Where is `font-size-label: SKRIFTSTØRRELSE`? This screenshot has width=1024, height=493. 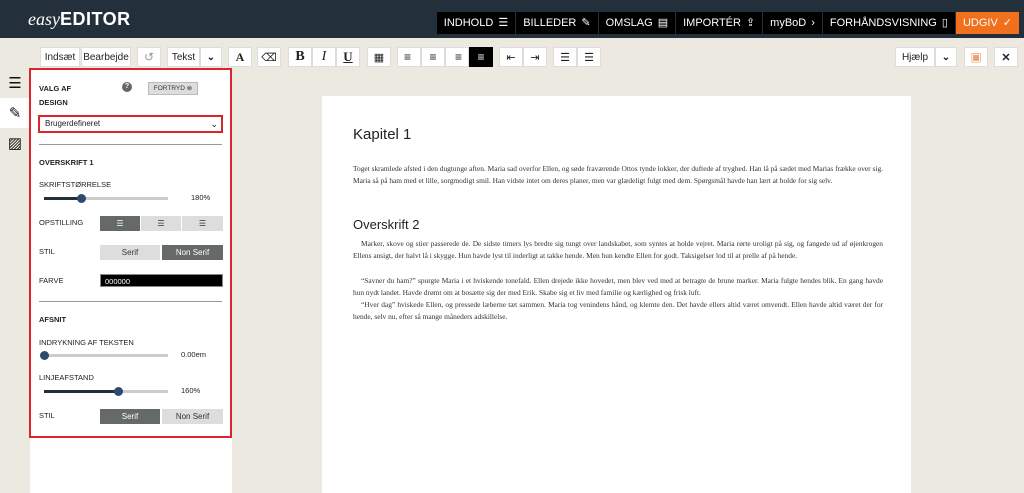 font-size-label: SKRIFTSTØRRELSE is located at coordinates (75, 184).